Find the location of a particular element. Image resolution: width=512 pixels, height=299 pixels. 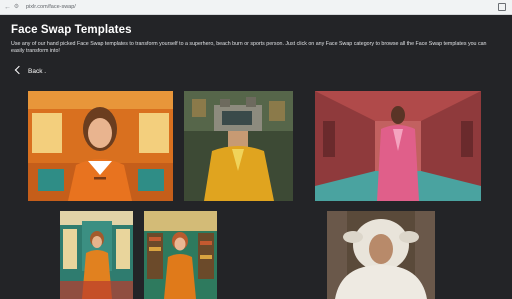

browser-toolbar: ← ⚙ pixlr.com/face-swap/ is located at coordinates (256, 7).